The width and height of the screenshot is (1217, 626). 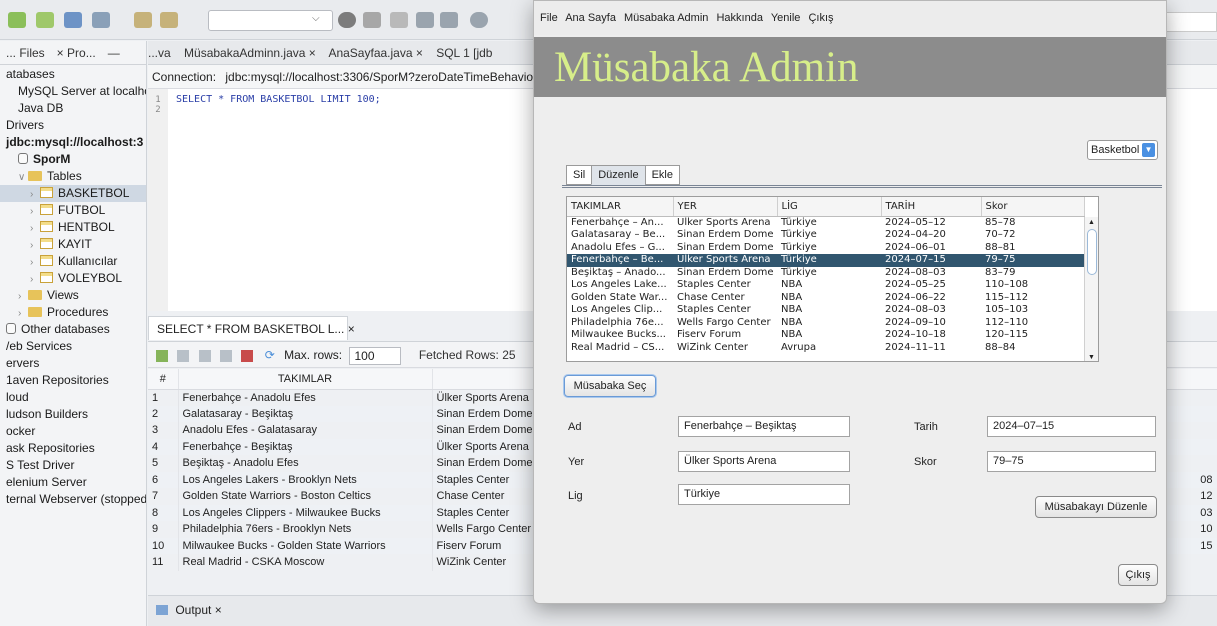 What do you see at coordinates (73, 176) in the screenshot?
I see `tree-item: ∨ Tables` at bounding box center [73, 176].